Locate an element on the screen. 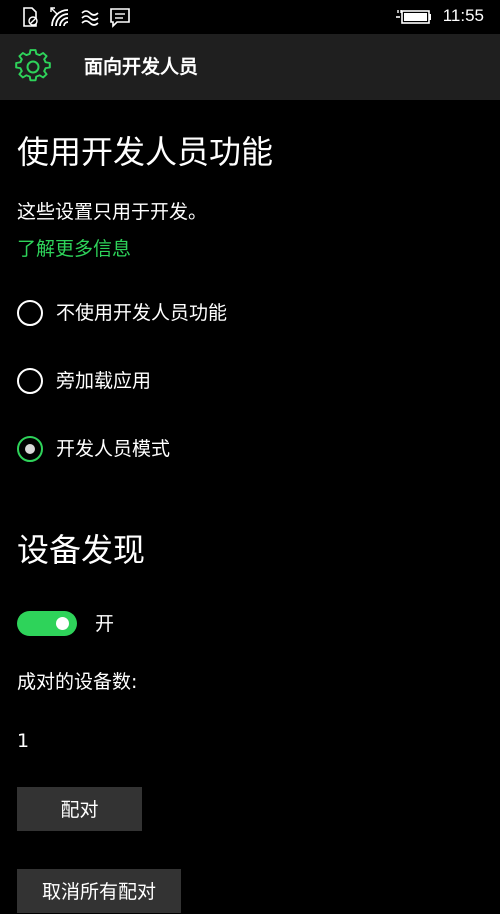  radio-no-developer-features: 不使用开发人员功能 is located at coordinates (147, 314).